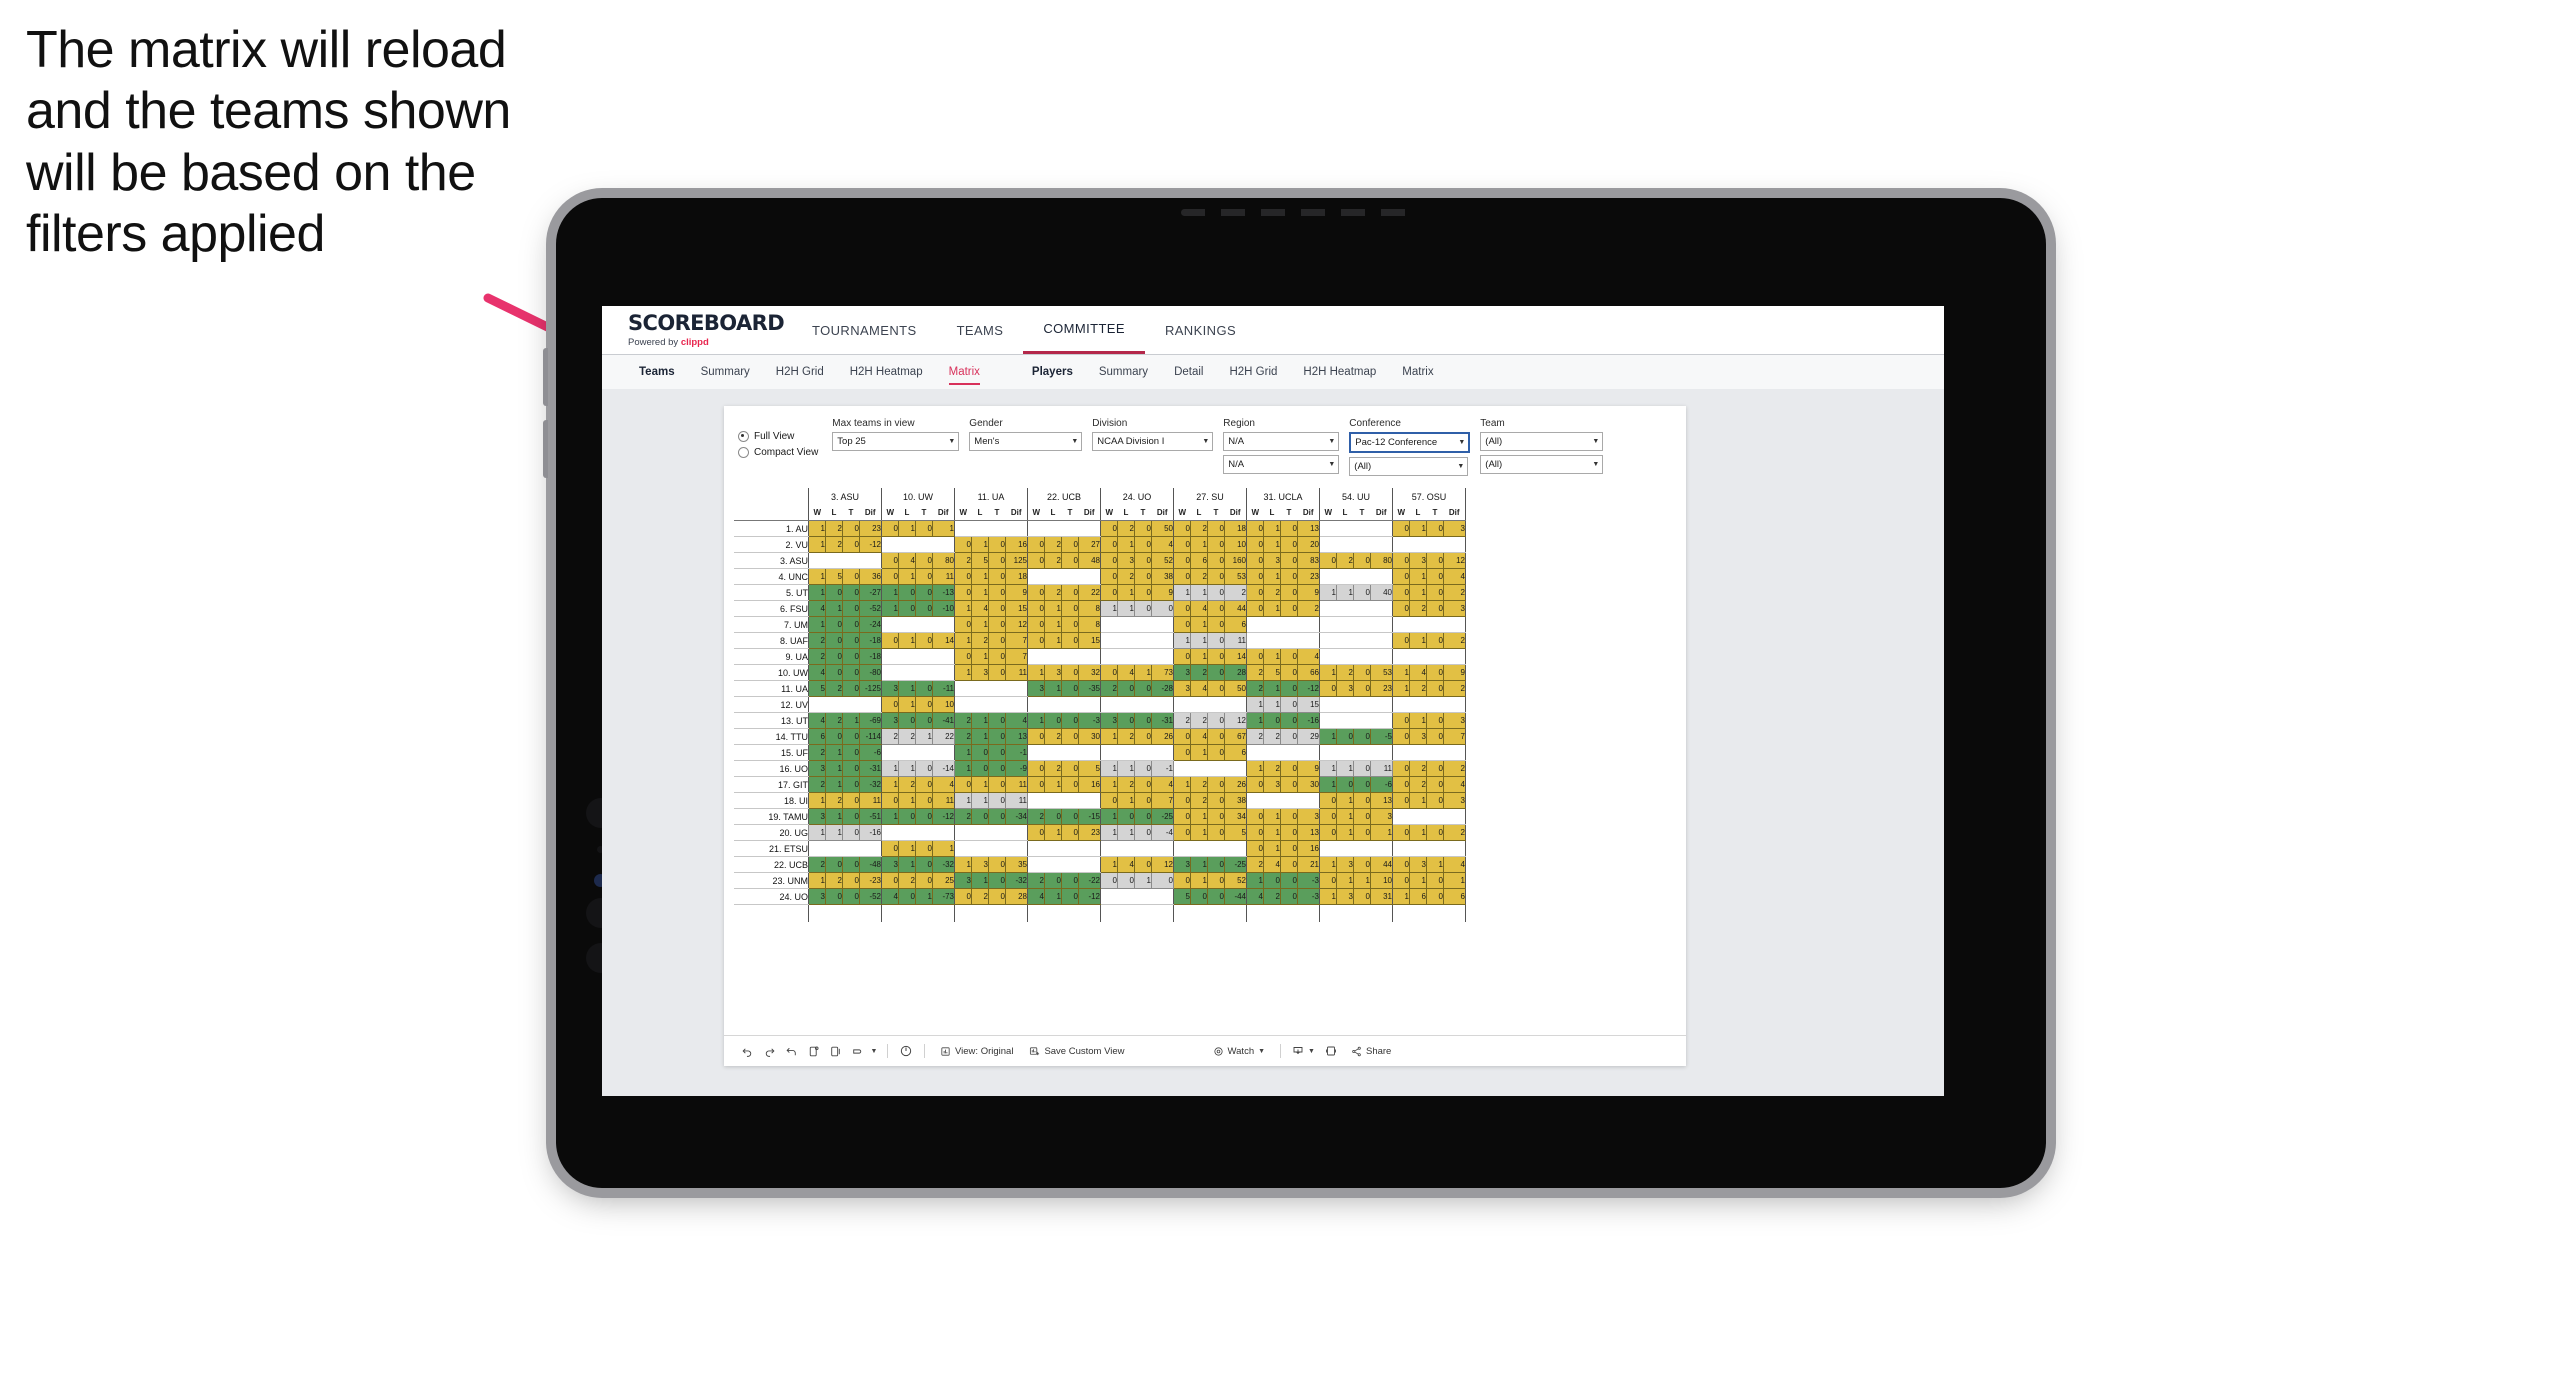  What do you see at coordinates (778, 436) in the screenshot?
I see `radio-full-view: Full View` at bounding box center [778, 436].